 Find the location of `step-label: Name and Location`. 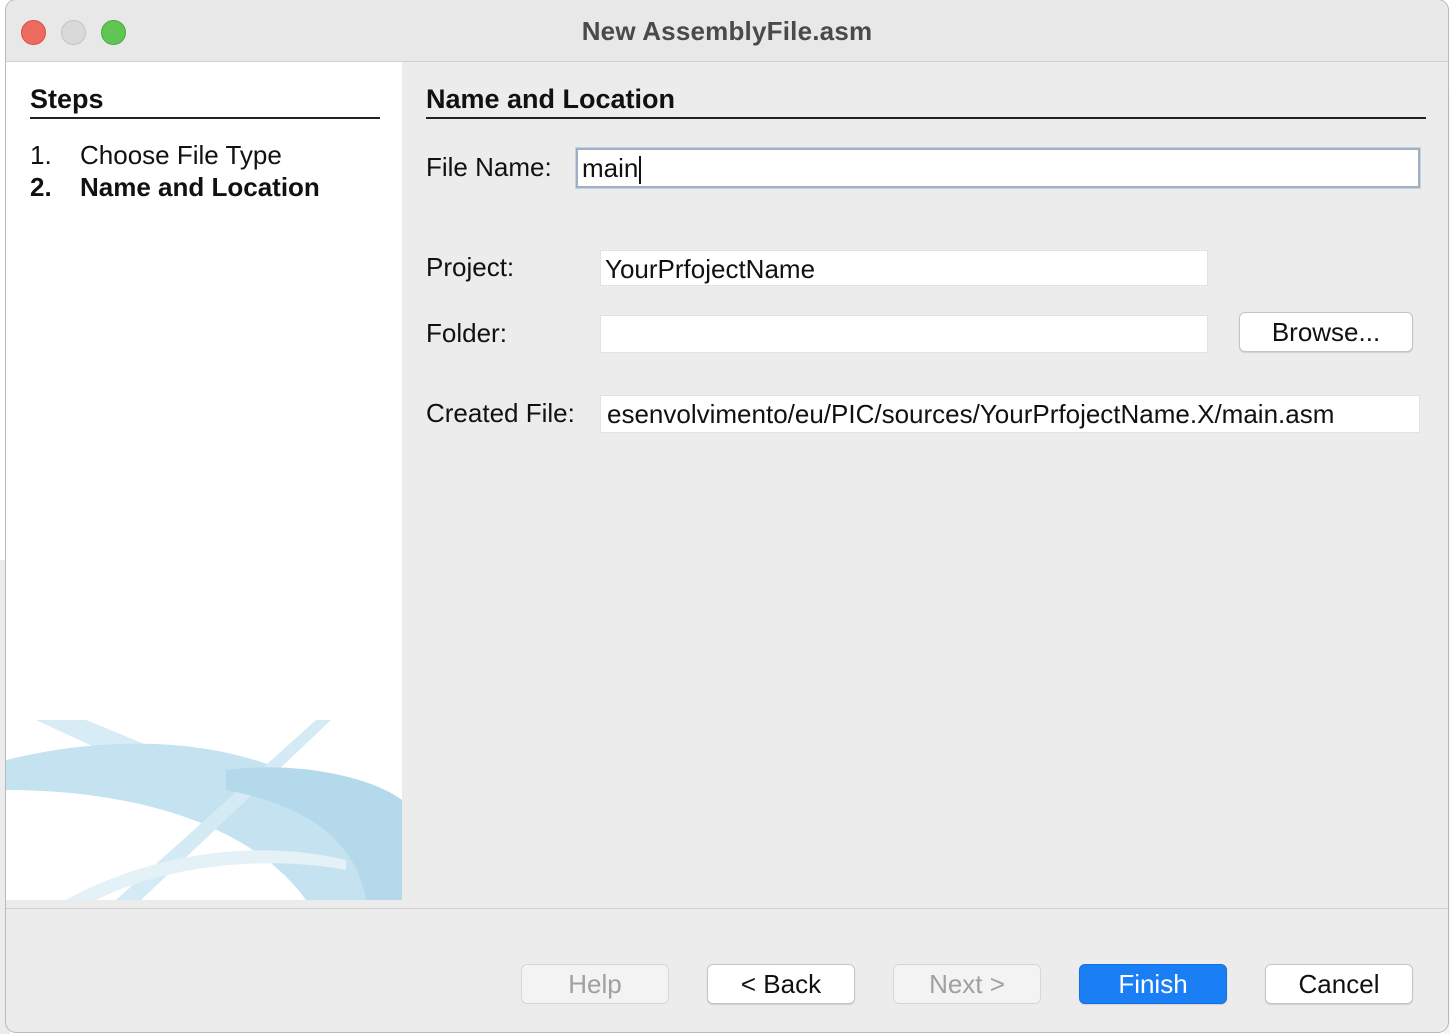

step-label: Name and Location is located at coordinates (200, 187).